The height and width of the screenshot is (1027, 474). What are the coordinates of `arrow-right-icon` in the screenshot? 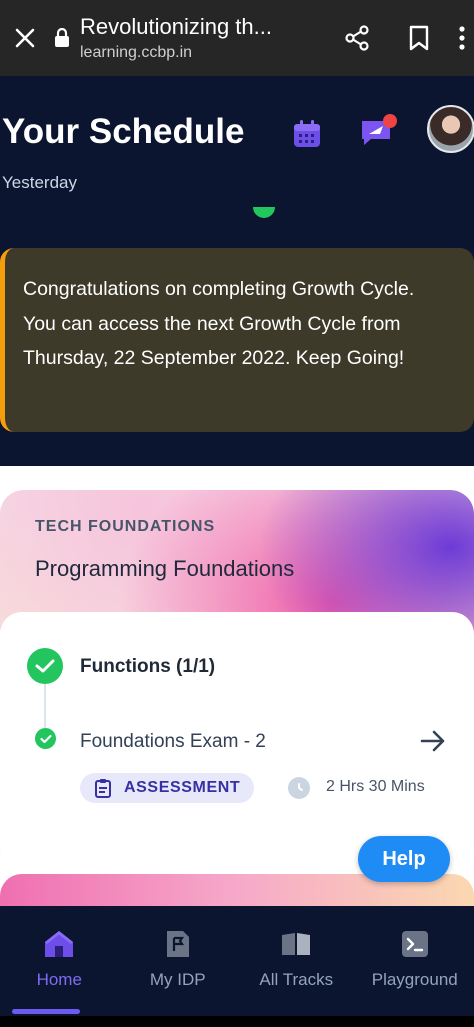 It's located at (433, 741).